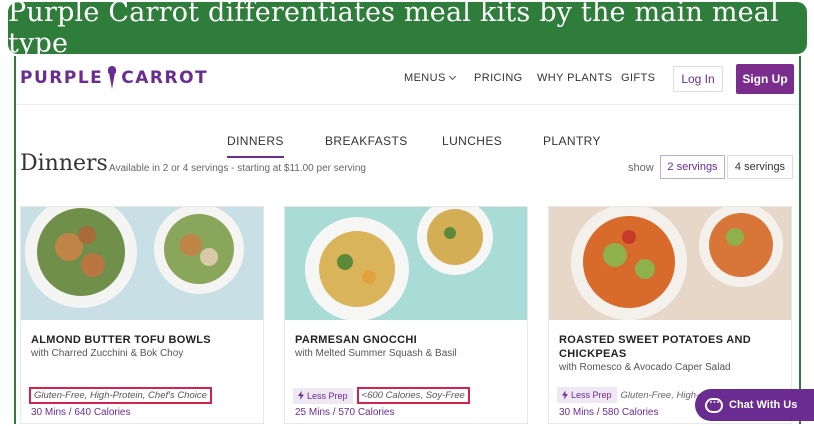 The height and width of the screenshot is (426, 814). I want to click on meal-name: ALMOND BUTTER TOFU BOWLS, so click(121, 340).